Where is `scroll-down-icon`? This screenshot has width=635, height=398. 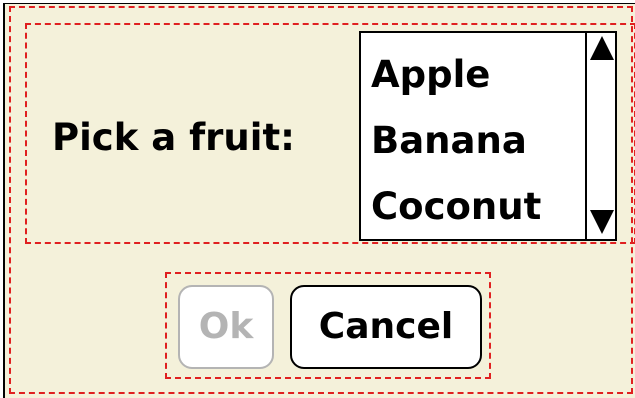 scroll-down-icon is located at coordinates (602, 222).